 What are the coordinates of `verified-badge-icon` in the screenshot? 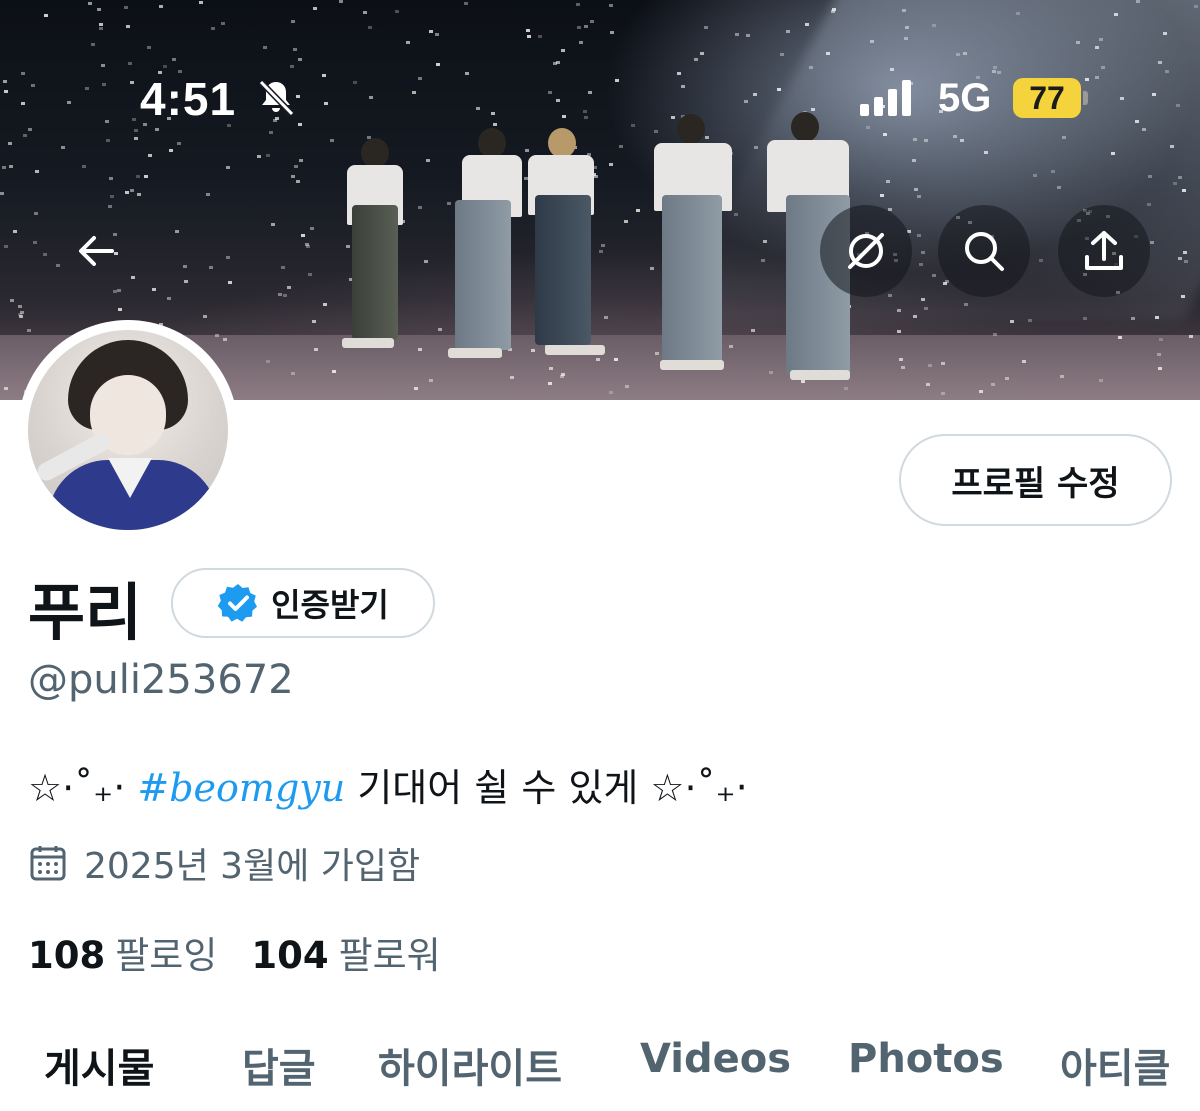 It's located at (237, 603).